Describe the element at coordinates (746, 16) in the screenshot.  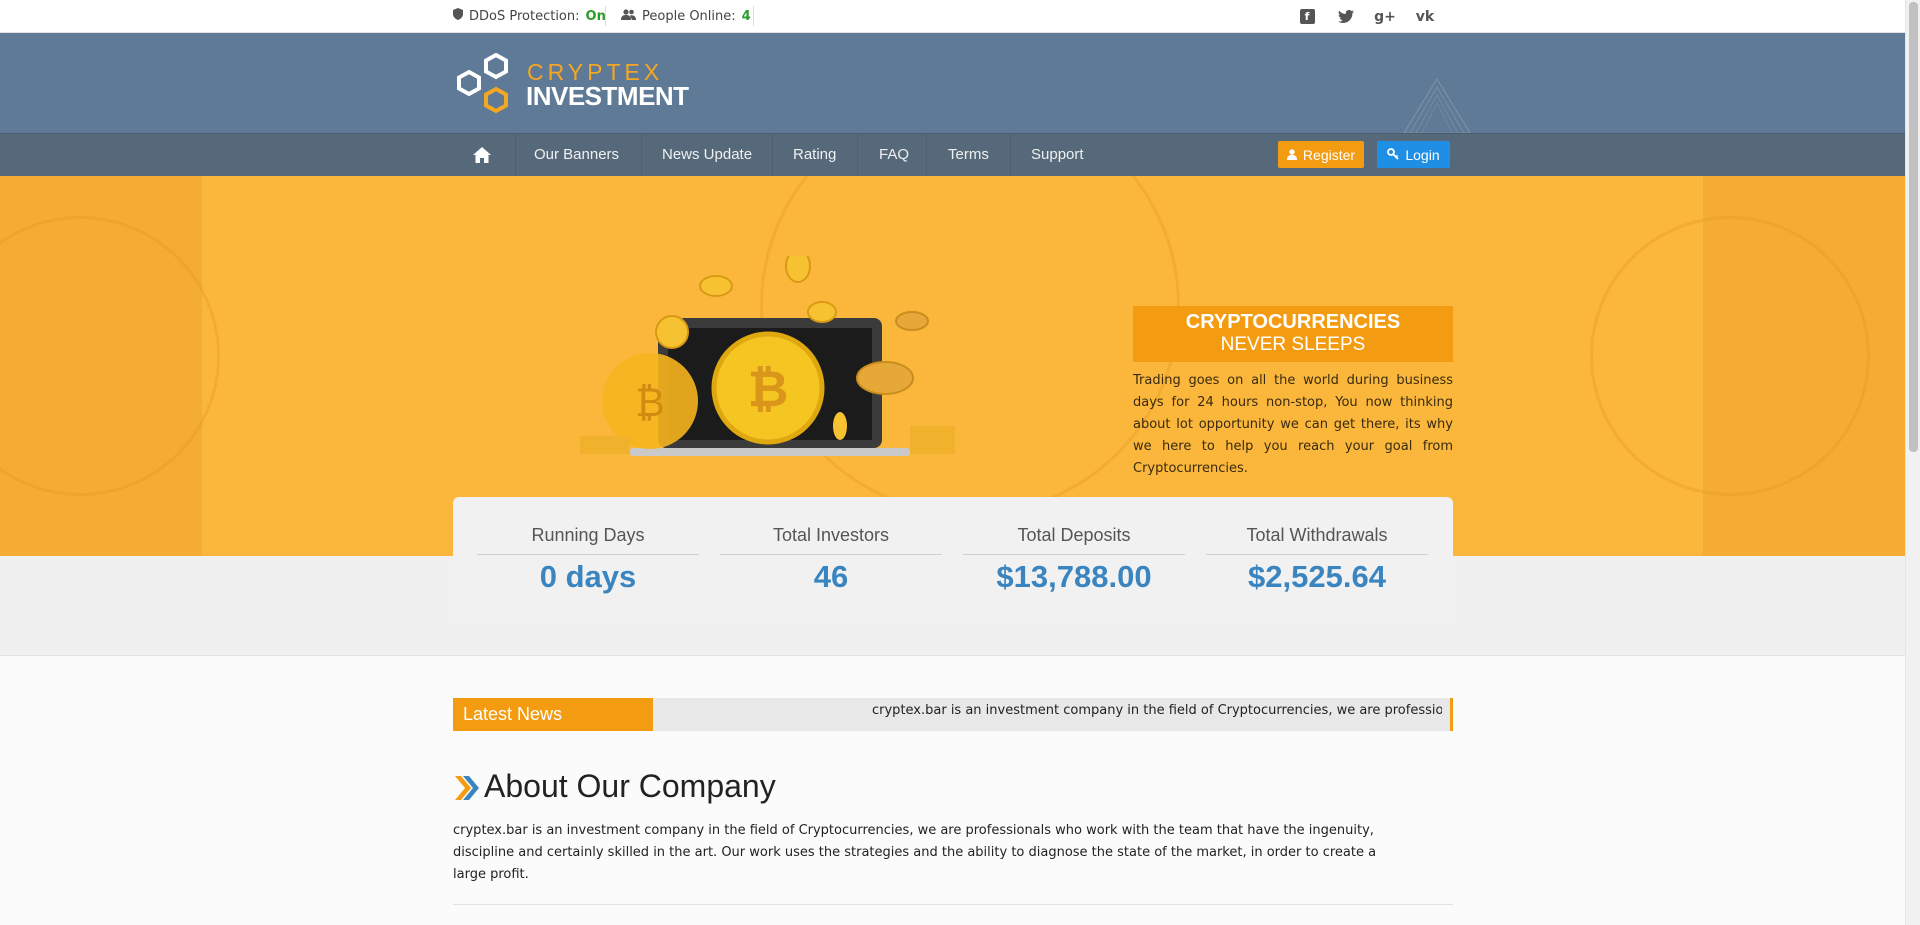
I see `online-count: 4` at that location.